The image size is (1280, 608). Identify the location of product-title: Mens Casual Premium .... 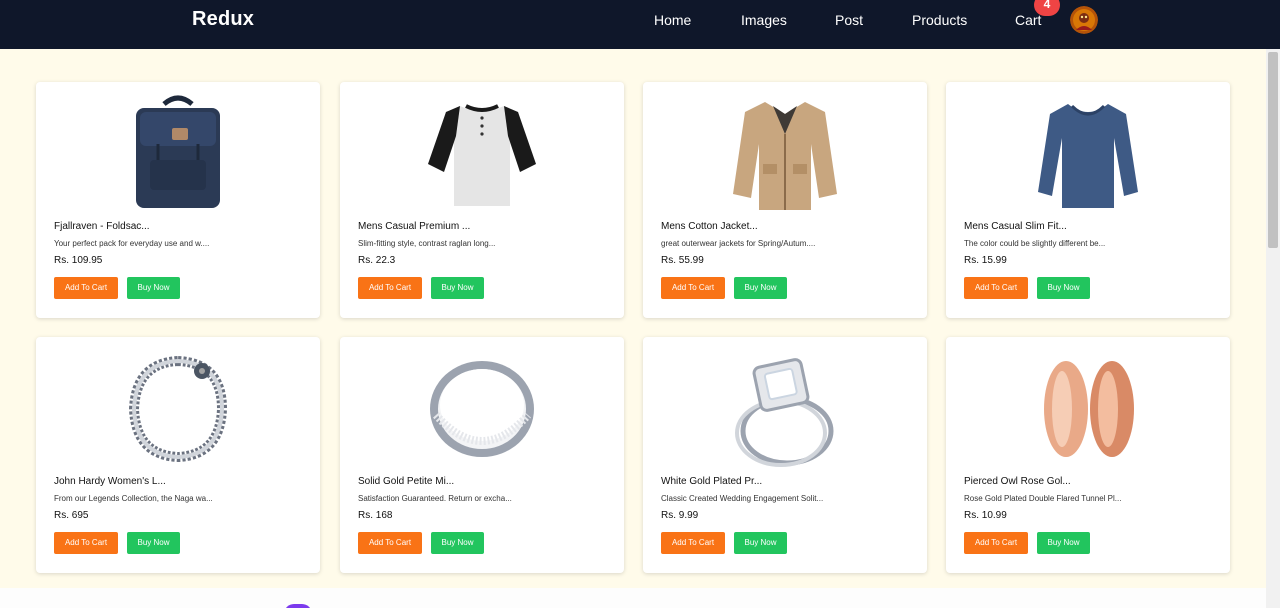
(414, 226).